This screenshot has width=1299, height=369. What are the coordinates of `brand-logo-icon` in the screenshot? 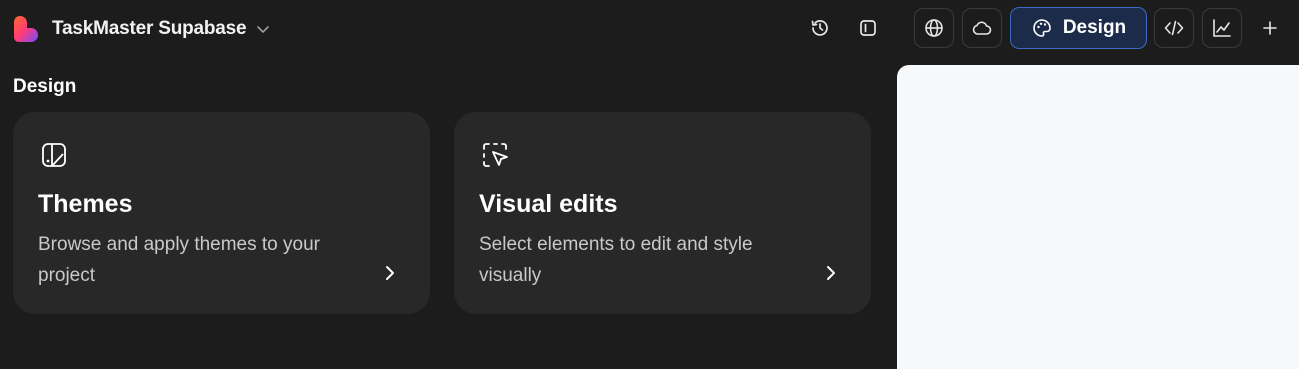 It's located at (26, 29).